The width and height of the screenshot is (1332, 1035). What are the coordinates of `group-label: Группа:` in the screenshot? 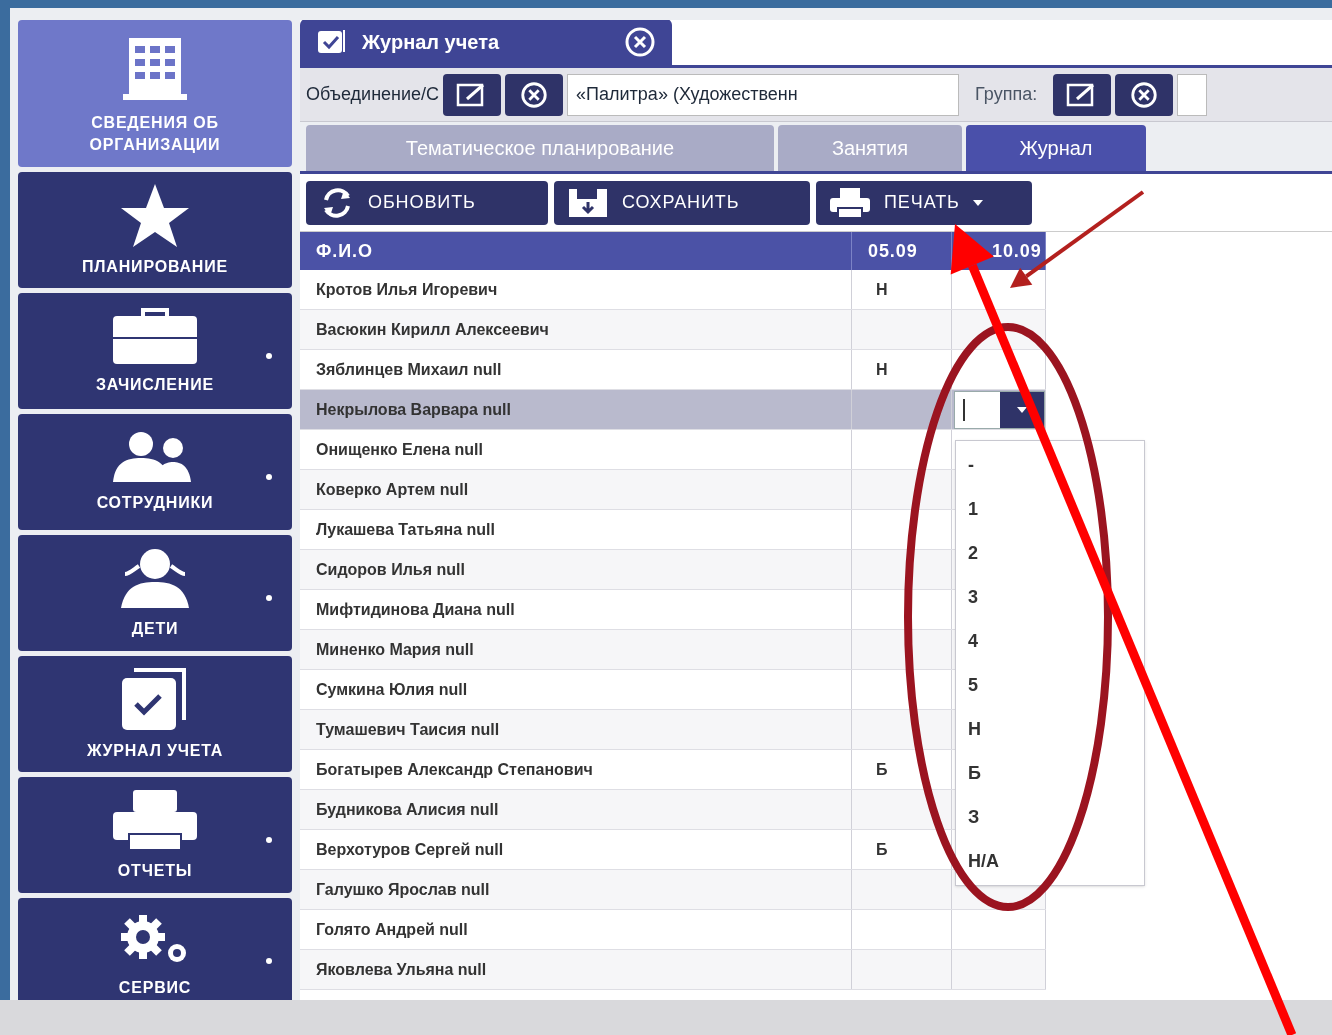 It's located at (1006, 94).